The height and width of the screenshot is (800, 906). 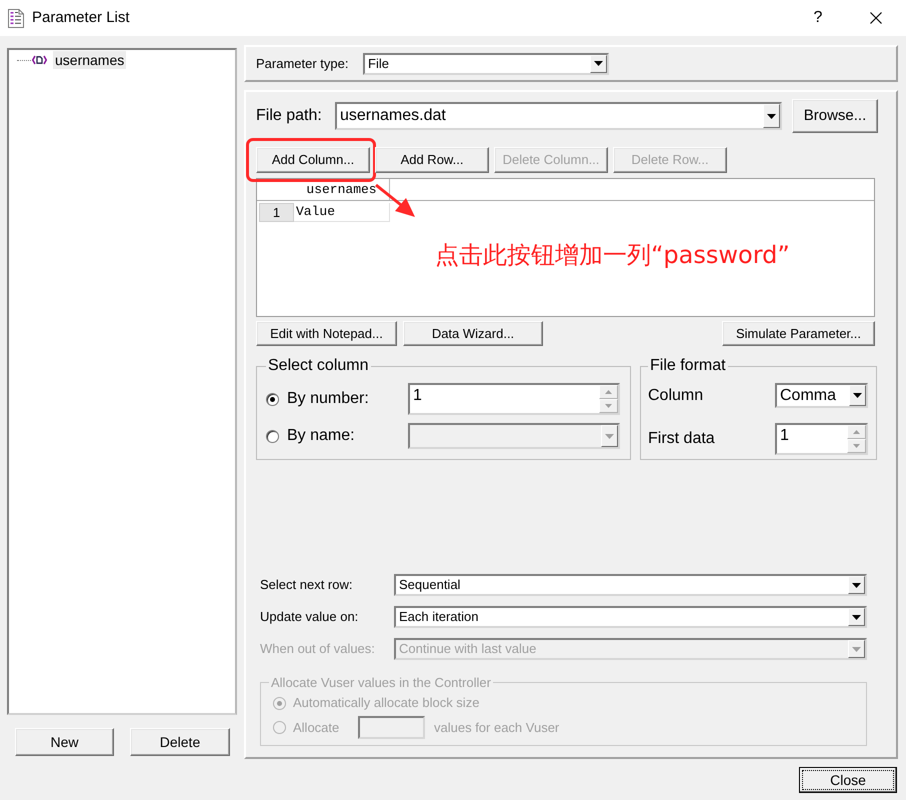 What do you see at coordinates (310, 617) in the screenshot?
I see `field-label: Update value on:` at bounding box center [310, 617].